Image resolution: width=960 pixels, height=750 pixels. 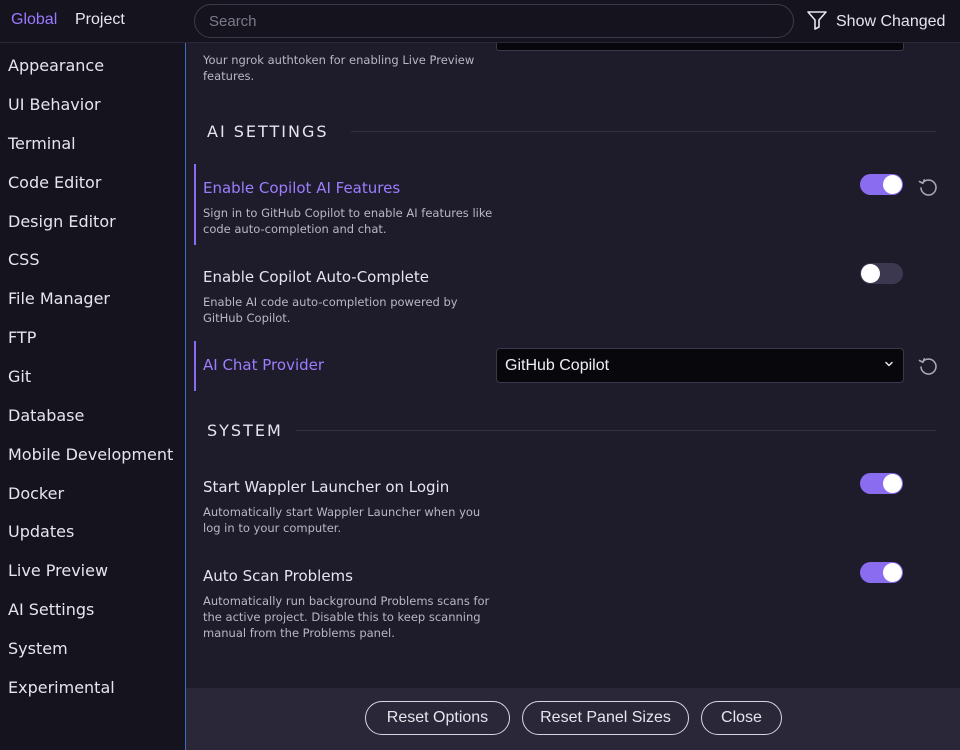 What do you see at coordinates (38, 648) in the screenshot?
I see `sidebar-item-system: System` at bounding box center [38, 648].